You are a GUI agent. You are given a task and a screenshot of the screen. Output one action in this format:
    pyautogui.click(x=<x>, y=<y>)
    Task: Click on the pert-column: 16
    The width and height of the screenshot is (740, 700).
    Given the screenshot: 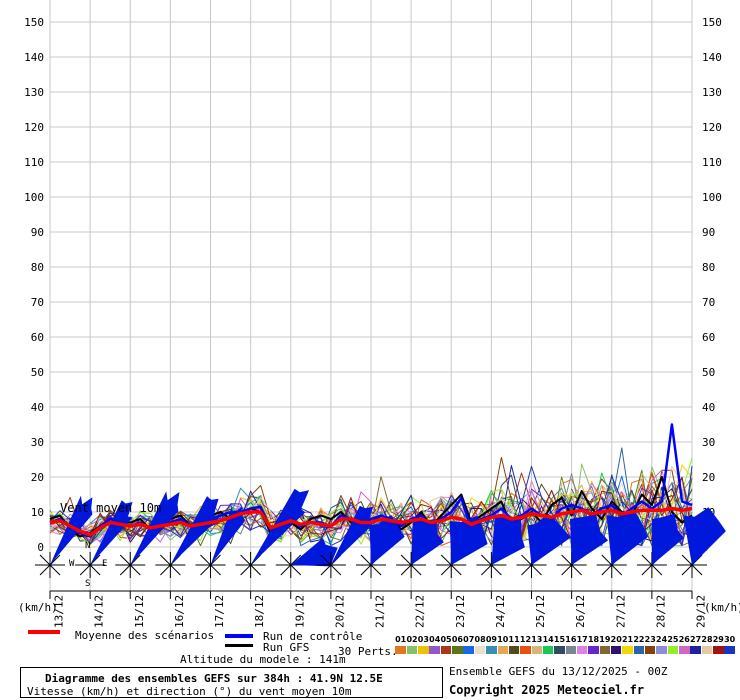 What is the action you would take?
    pyautogui.click(x=570, y=644)
    